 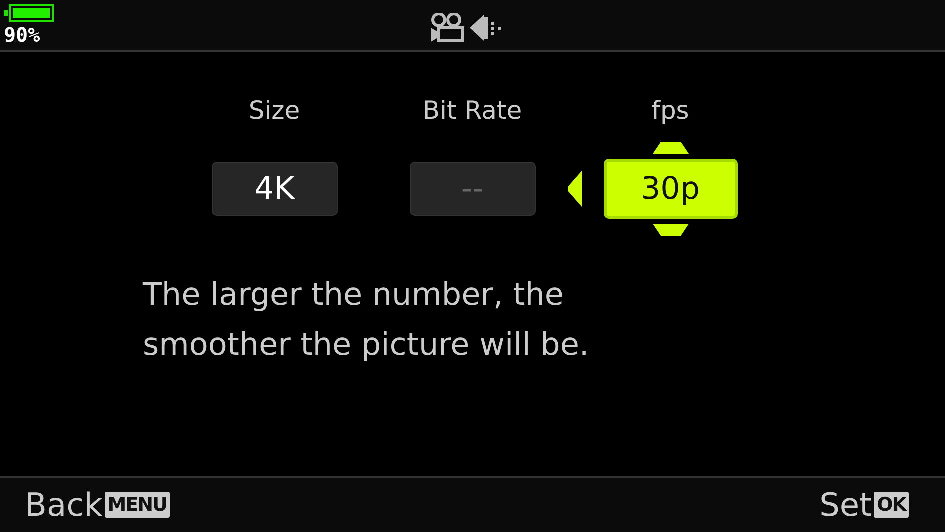 I want to click on hint-label: Set, so click(x=846, y=505).